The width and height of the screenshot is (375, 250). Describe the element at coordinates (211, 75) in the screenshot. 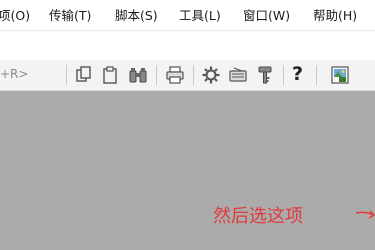

I see `settings-gear-icon` at that location.